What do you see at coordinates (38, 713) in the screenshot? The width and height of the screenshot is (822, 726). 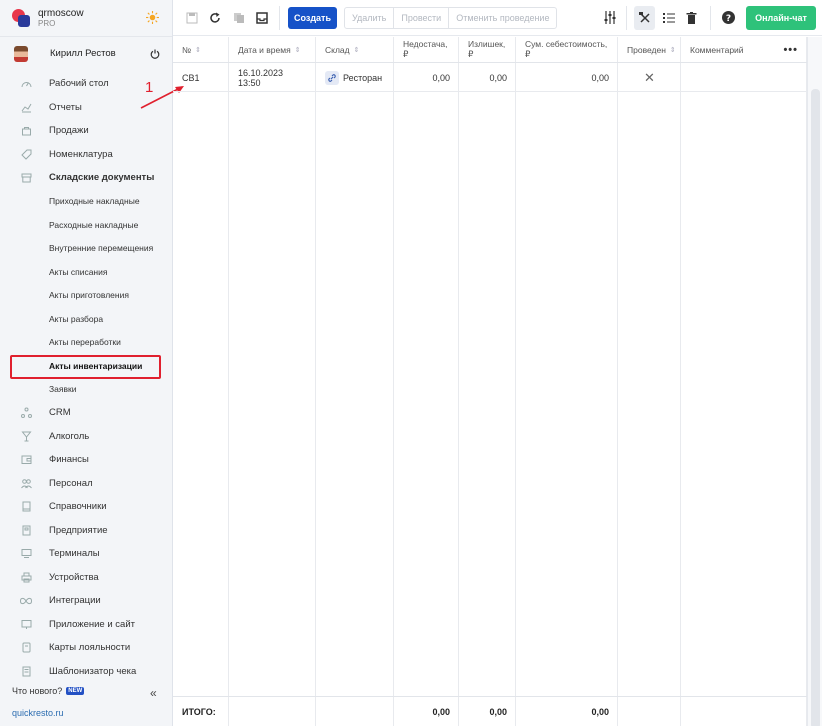 I see `site-link: quickresto.ru` at bounding box center [38, 713].